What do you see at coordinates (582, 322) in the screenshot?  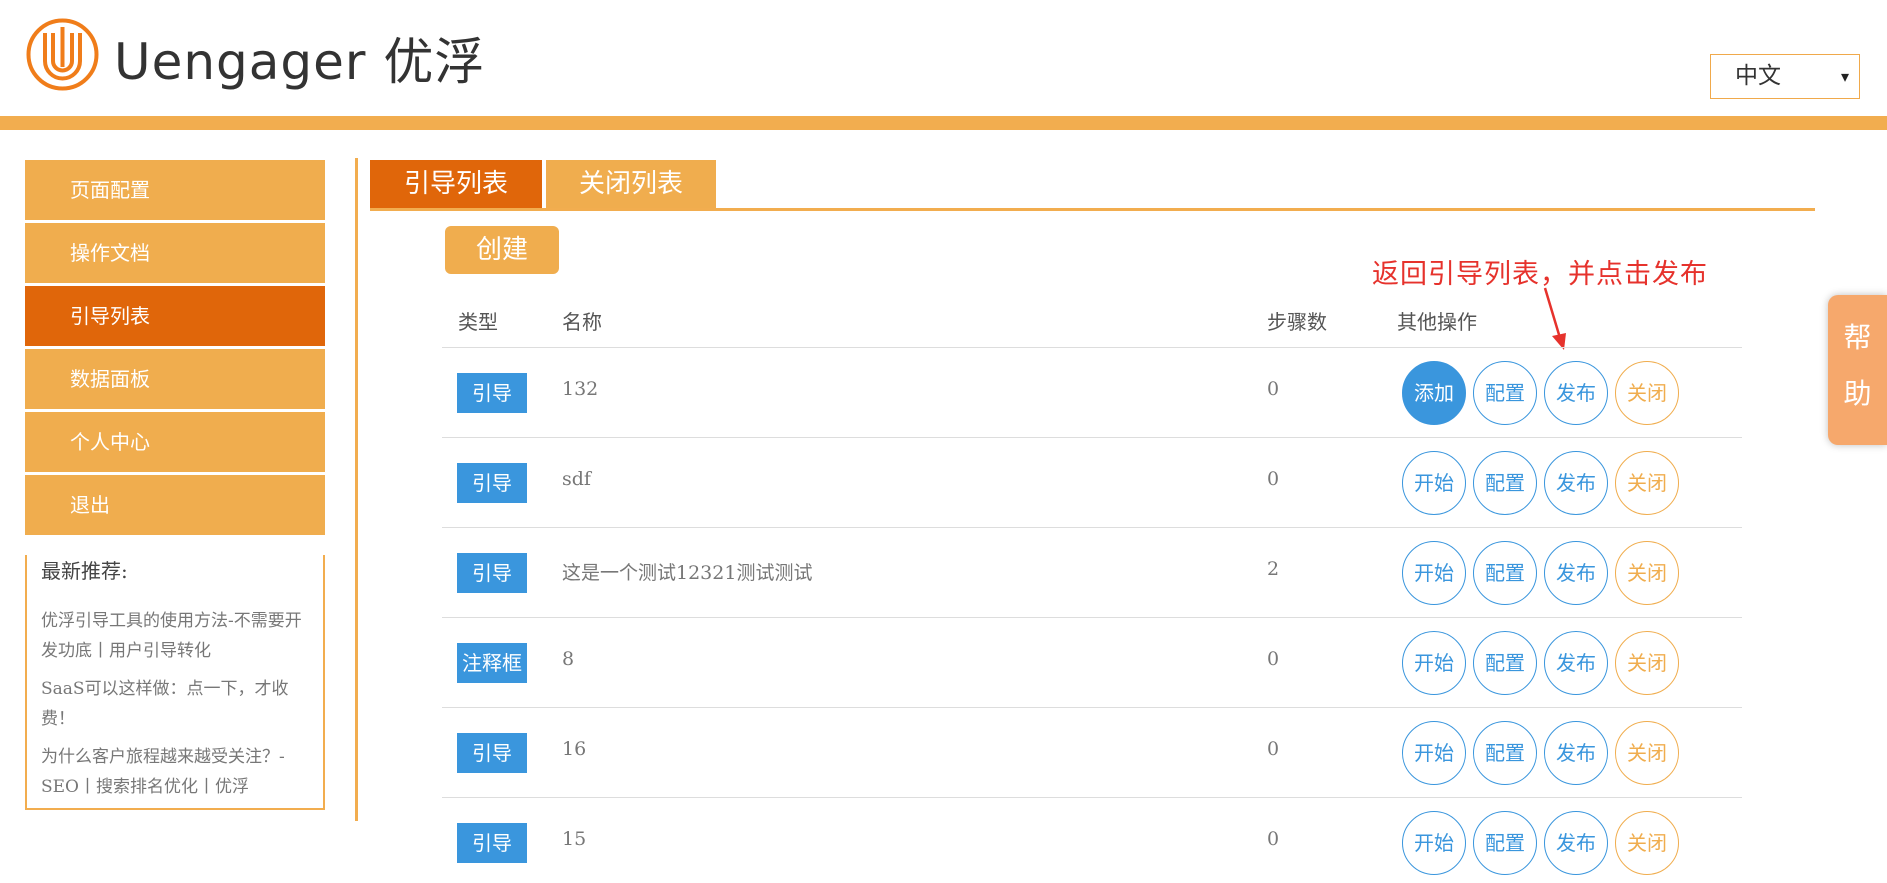 I see `header-name: 名称` at bounding box center [582, 322].